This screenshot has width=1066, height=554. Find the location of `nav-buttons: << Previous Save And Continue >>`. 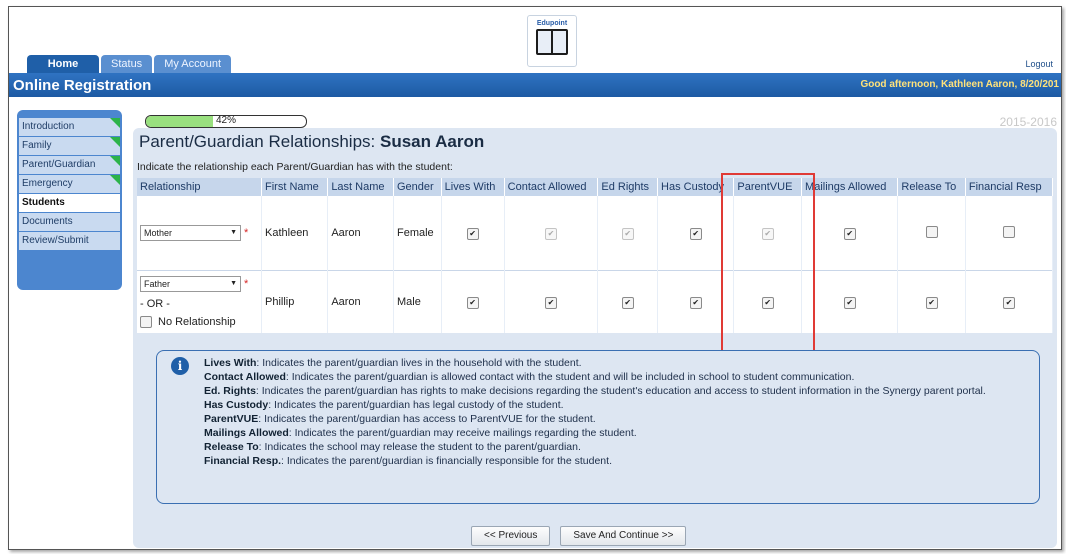

nav-buttons: << Previous Save And Continue >> is located at coordinates (579, 536).